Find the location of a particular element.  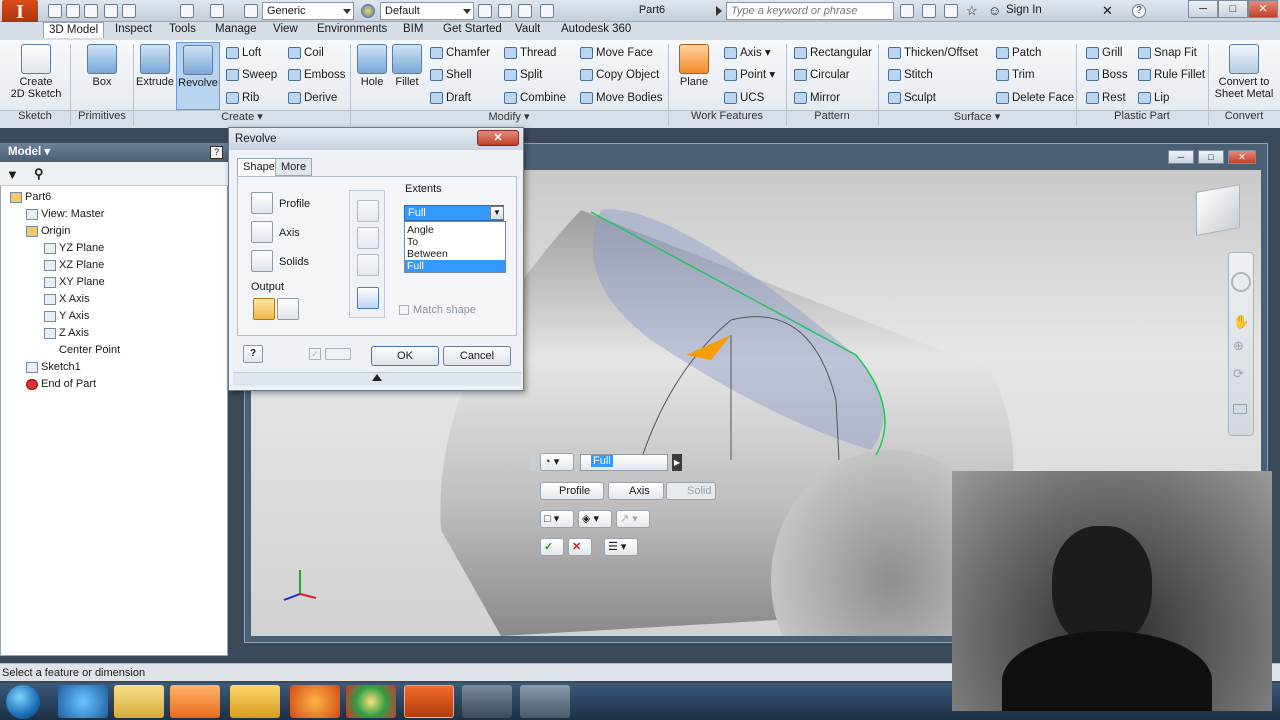

tree-item-xz-plane: XZ Plane is located at coordinates (74, 265).